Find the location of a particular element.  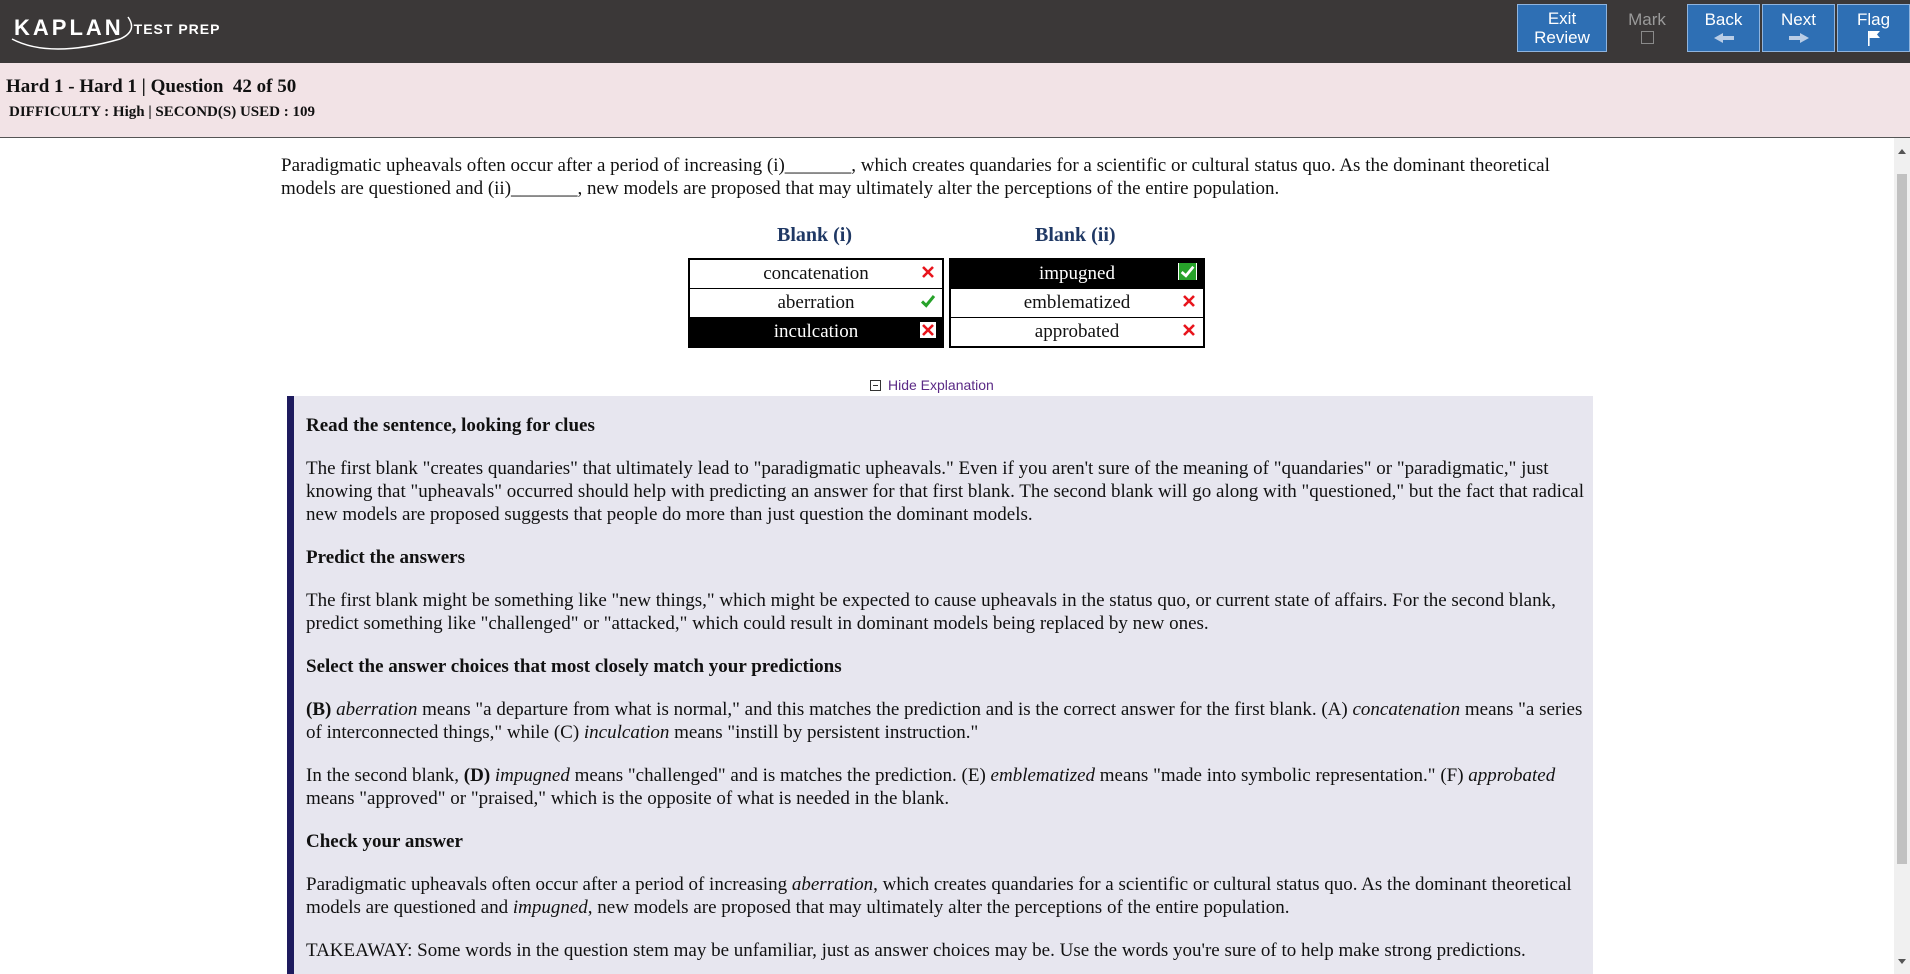

flag-button: Flag is located at coordinates (1873, 28).